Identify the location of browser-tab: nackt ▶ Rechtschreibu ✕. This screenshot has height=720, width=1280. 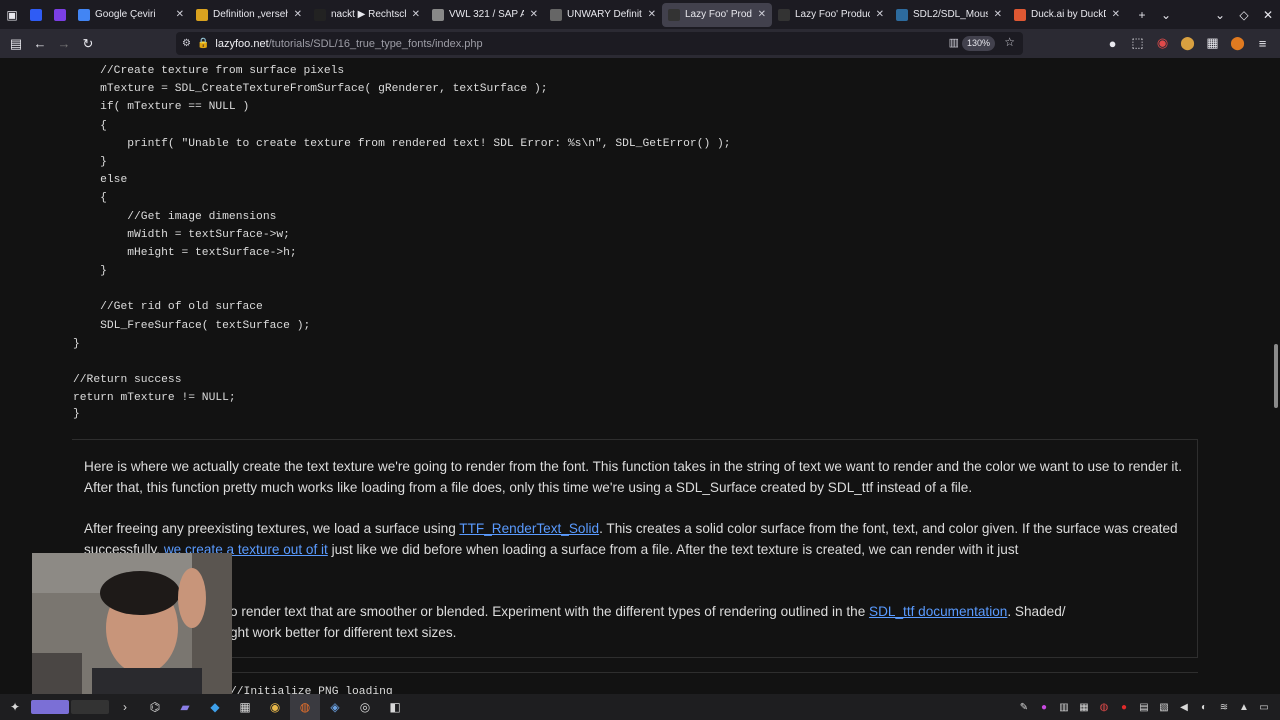
(367, 14).